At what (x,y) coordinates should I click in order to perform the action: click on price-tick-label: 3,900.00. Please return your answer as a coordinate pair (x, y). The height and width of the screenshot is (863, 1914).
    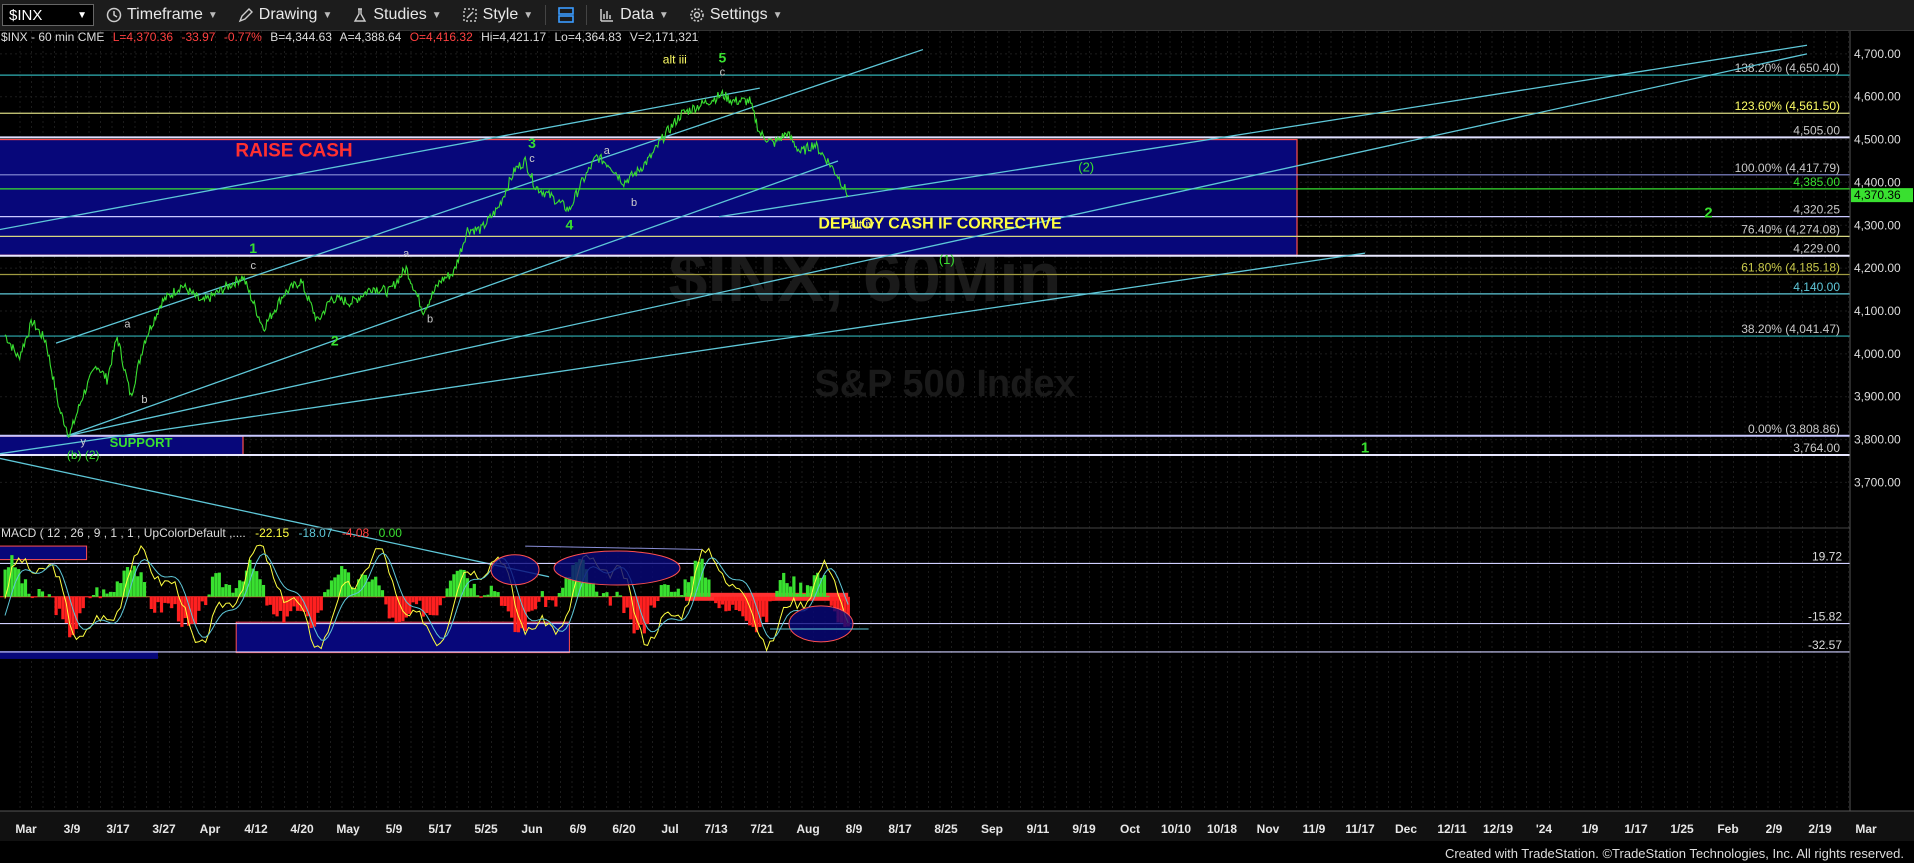
    Looking at the image, I should click on (1877, 397).